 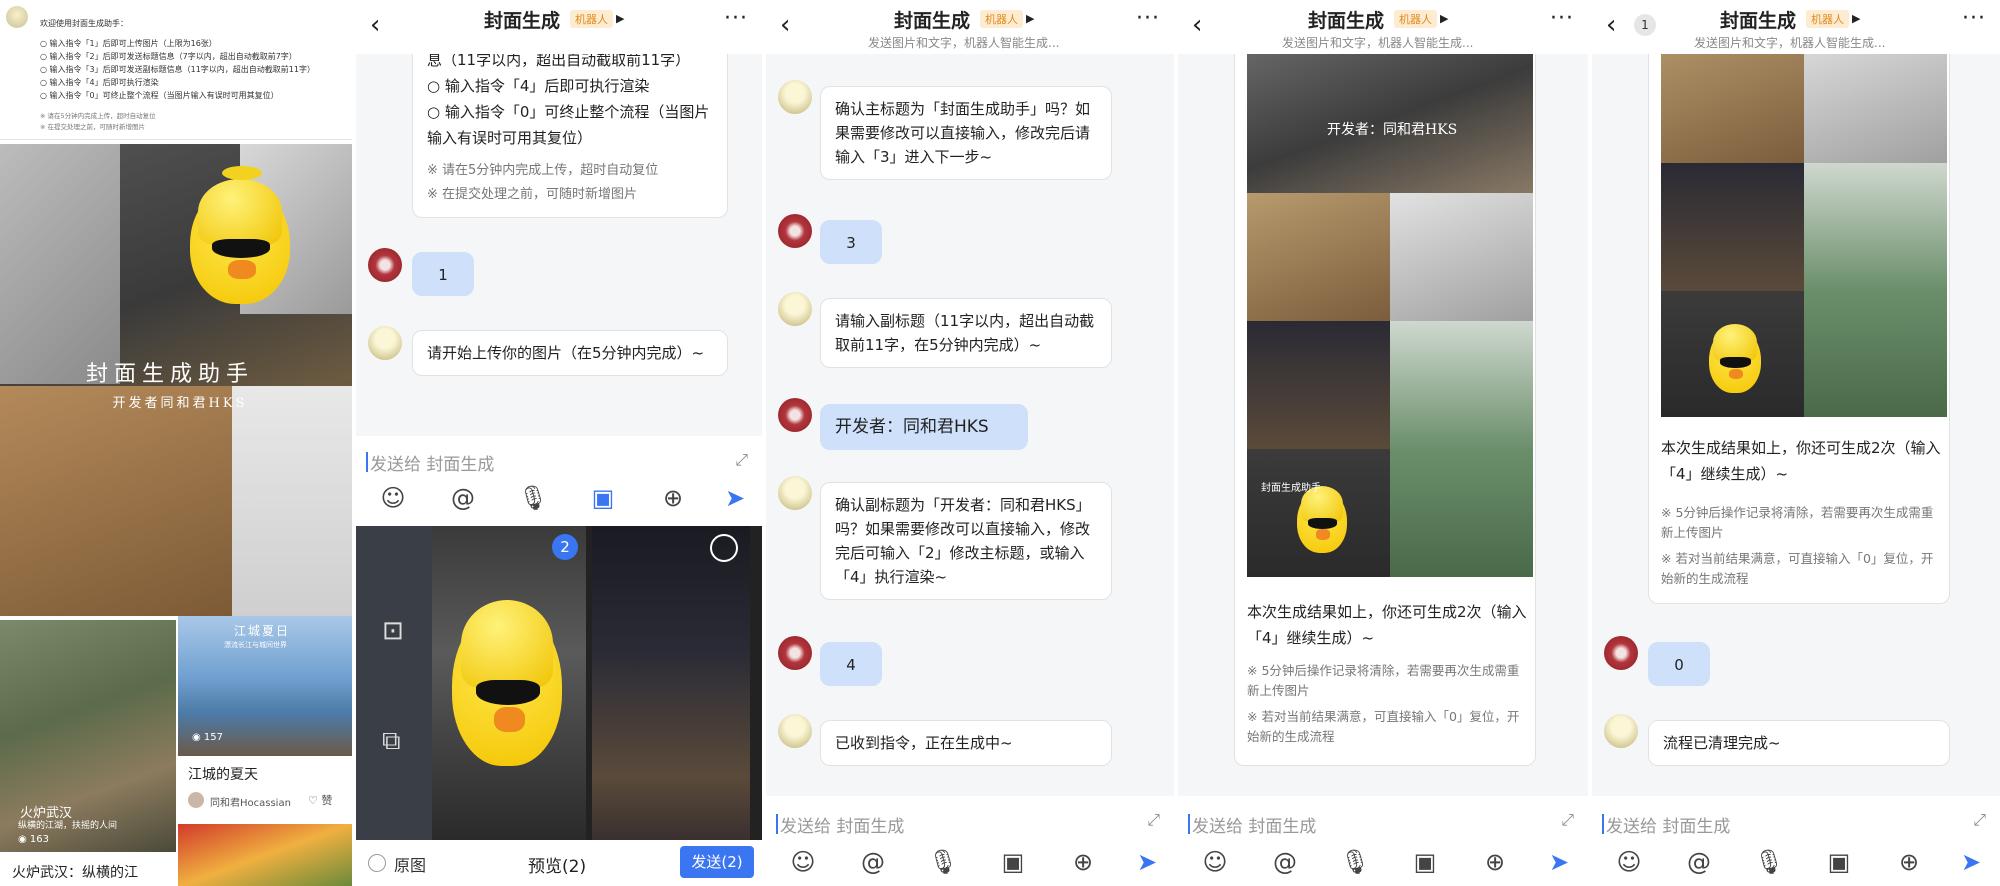 What do you see at coordinates (39, 839) in the screenshot?
I see `card-views-count: 163` at bounding box center [39, 839].